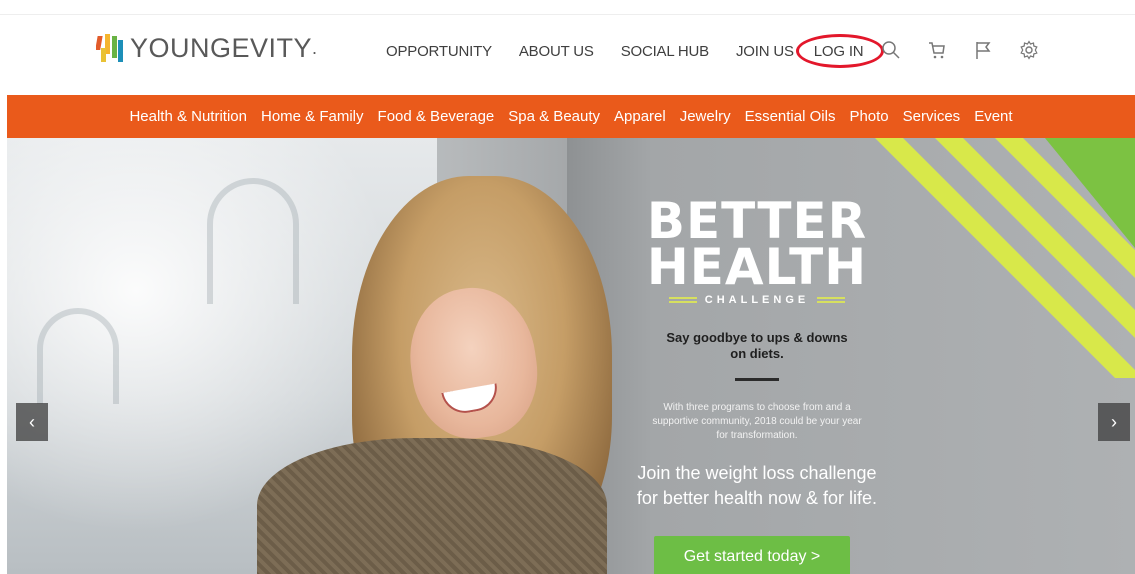  I want to click on promo-subtitle: CHALLENGE, so click(757, 300).